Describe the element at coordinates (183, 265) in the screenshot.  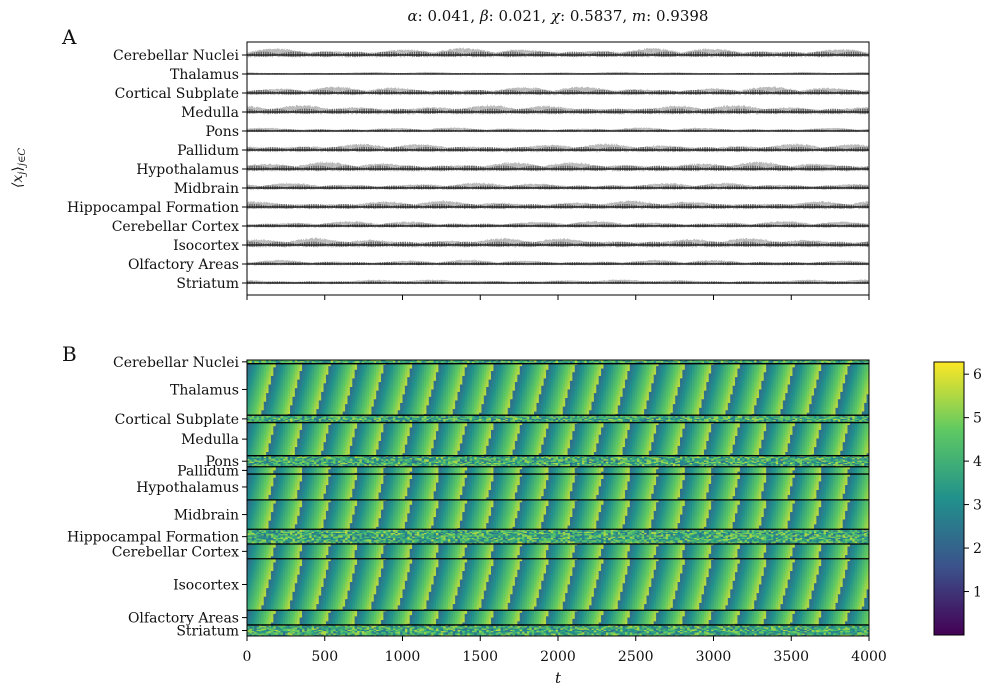
I see `ytick-label: Olfactory Areas` at that location.